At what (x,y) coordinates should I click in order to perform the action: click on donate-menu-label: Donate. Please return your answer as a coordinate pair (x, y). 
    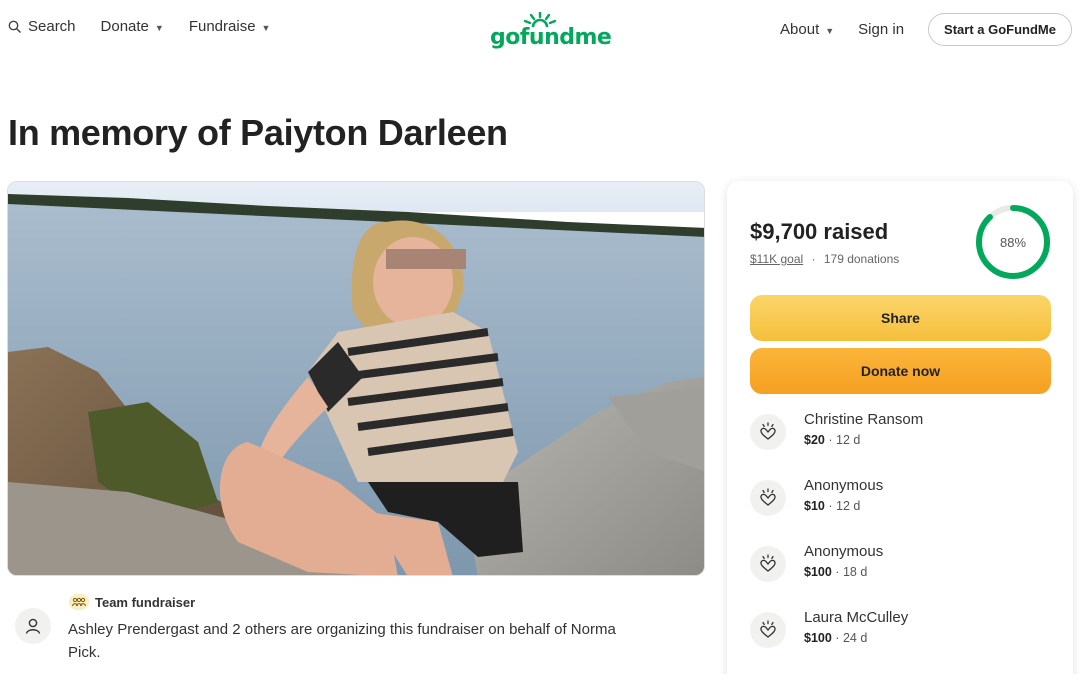
    Looking at the image, I should click on (124, 26).